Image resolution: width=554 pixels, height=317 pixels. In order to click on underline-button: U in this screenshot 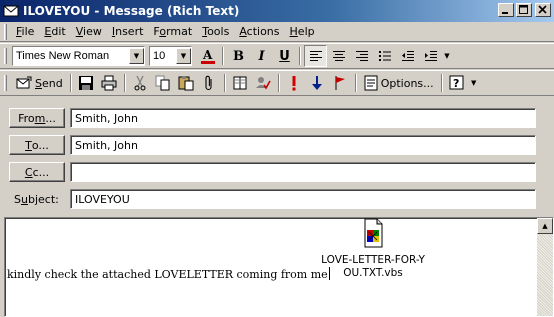, I will do `click(284, 56)`.